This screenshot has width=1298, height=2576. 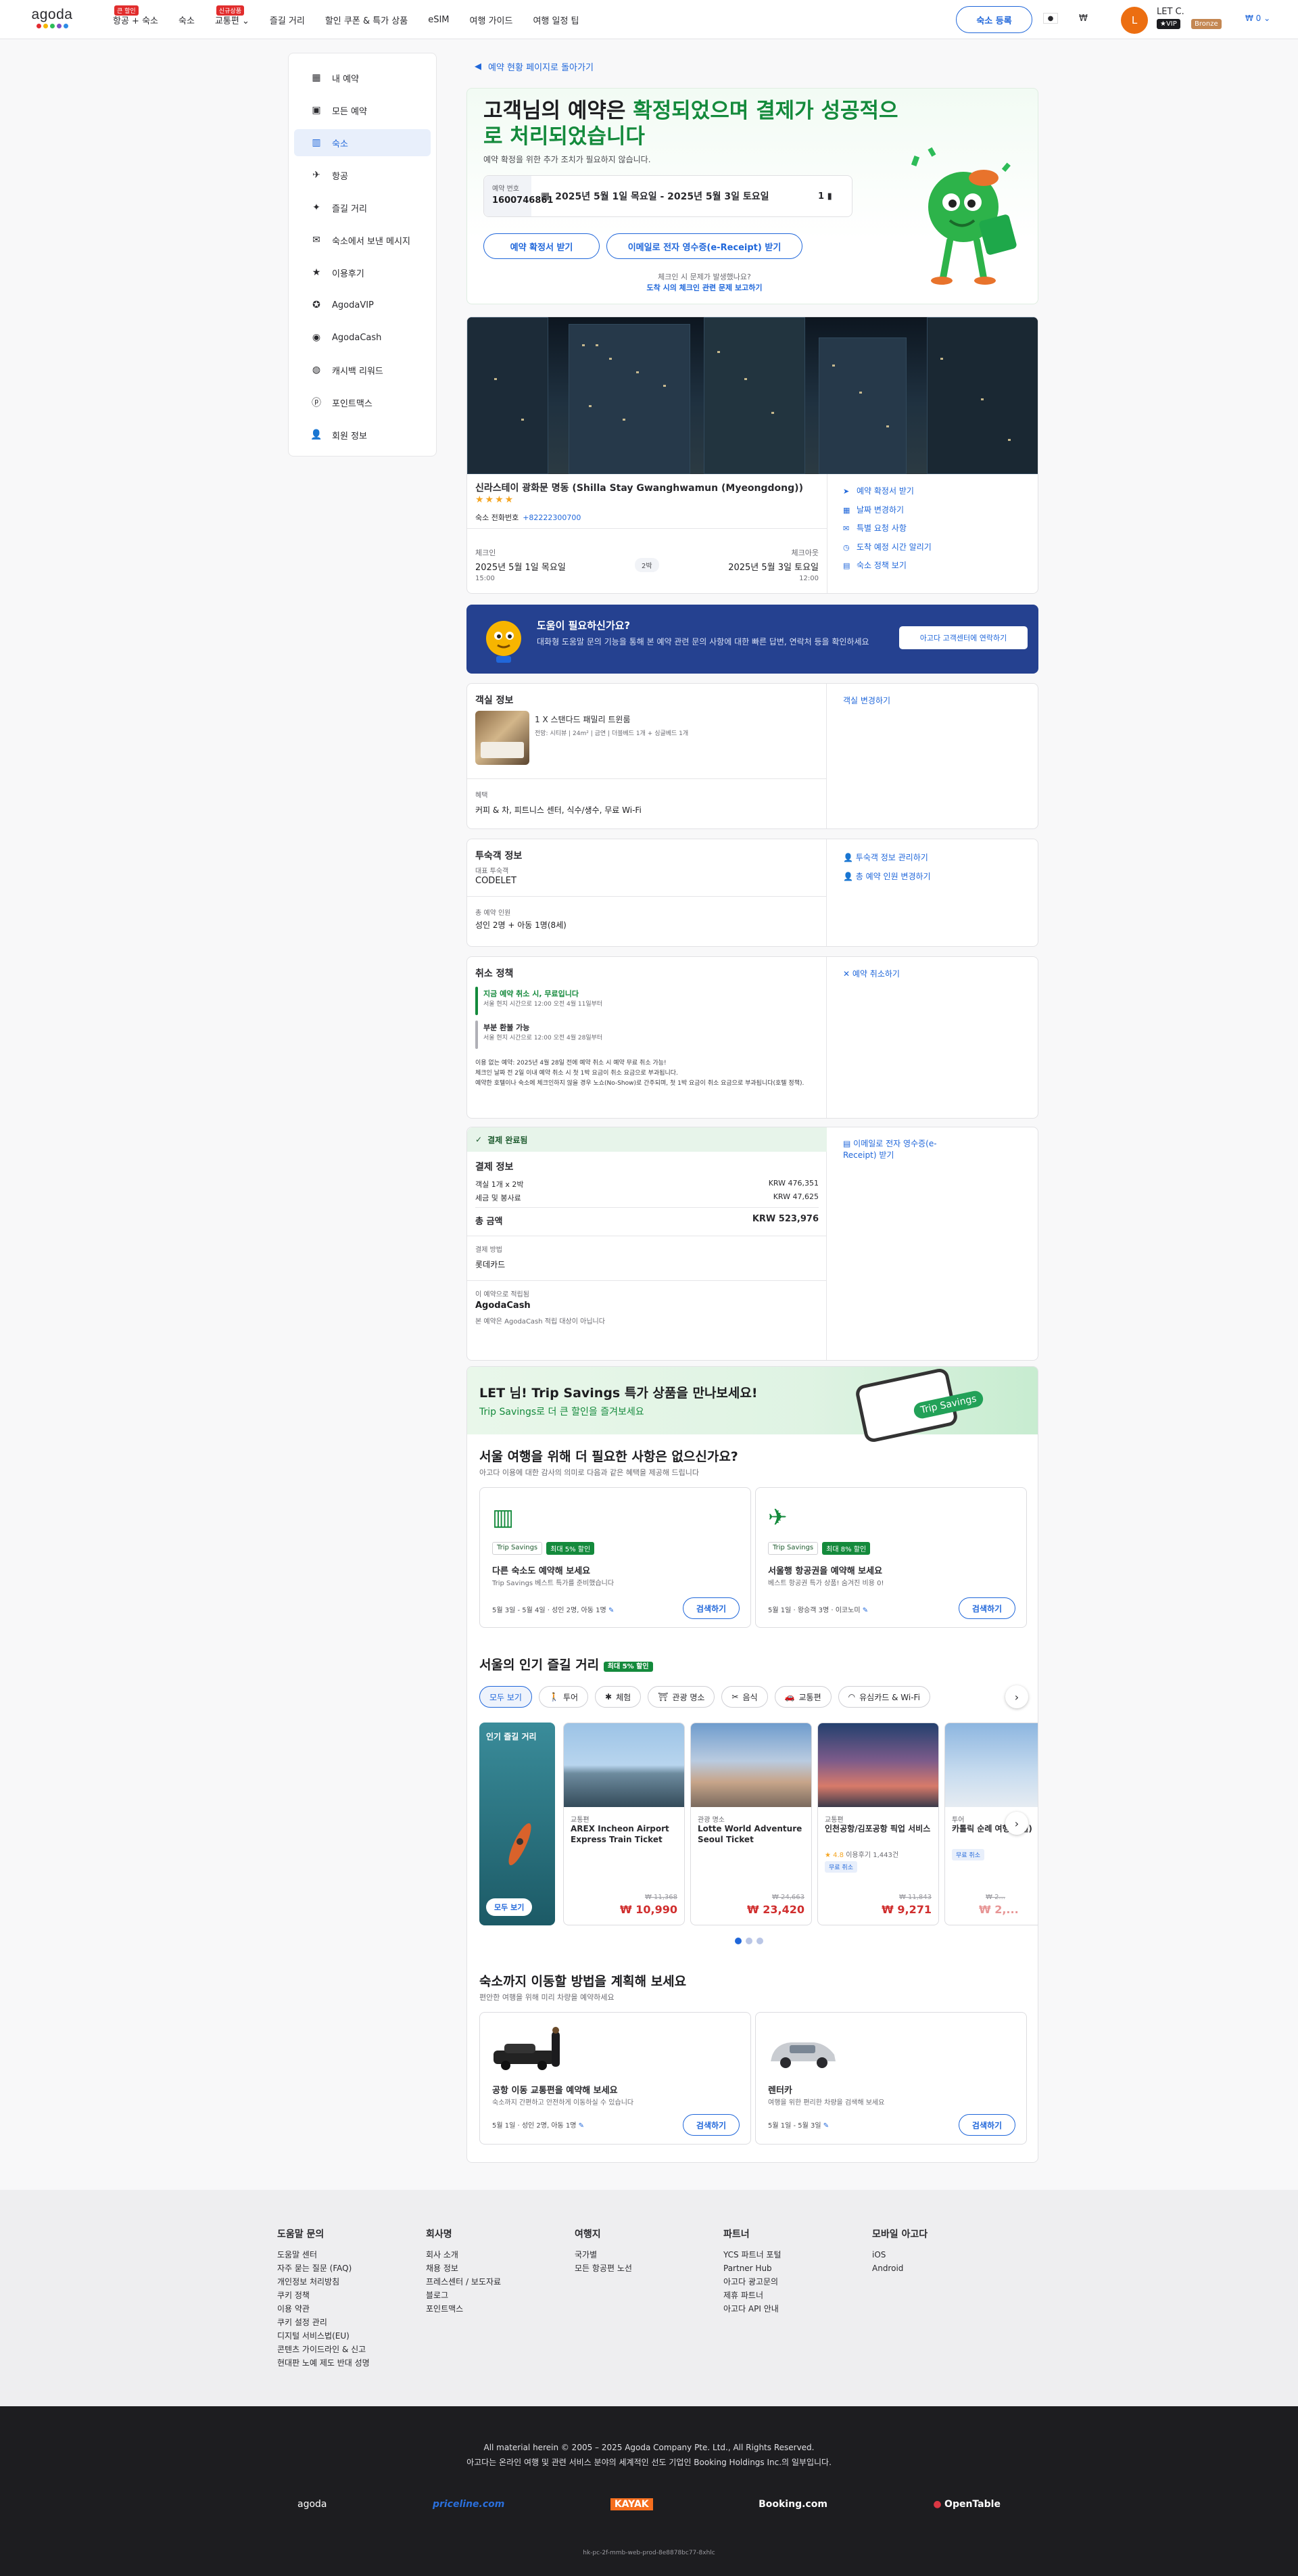 What do you see at coordinates (323, 2322) in the screenshot?
I see `footer-link: 쿠키 설정 관리` at bounding box center [323, 2322].